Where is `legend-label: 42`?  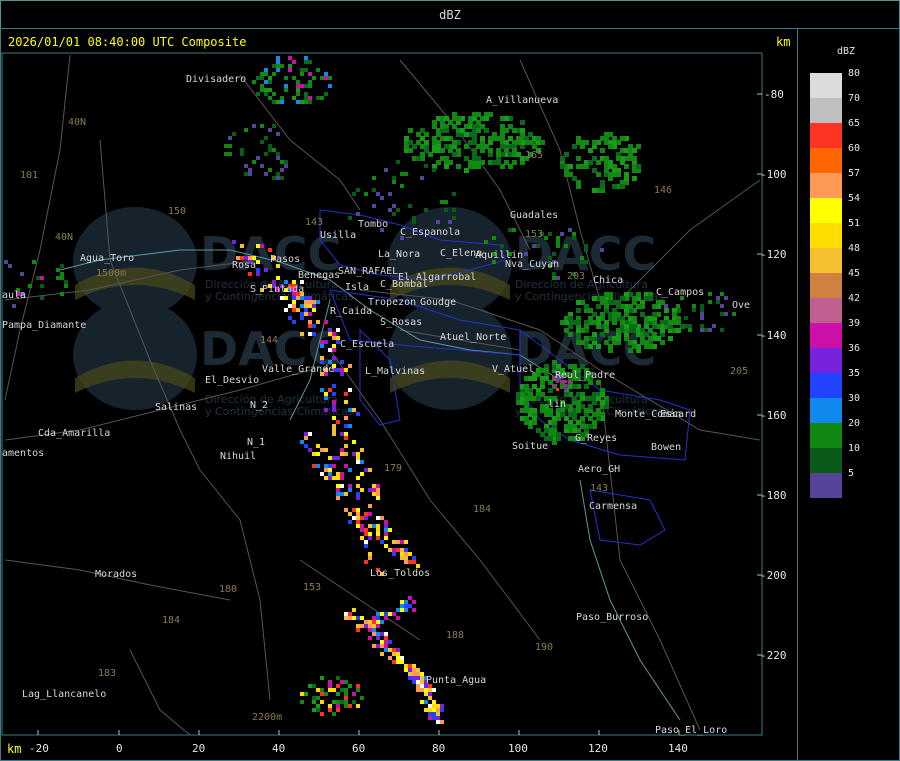
legend-label: 42 is located at coordinates (854, 298).